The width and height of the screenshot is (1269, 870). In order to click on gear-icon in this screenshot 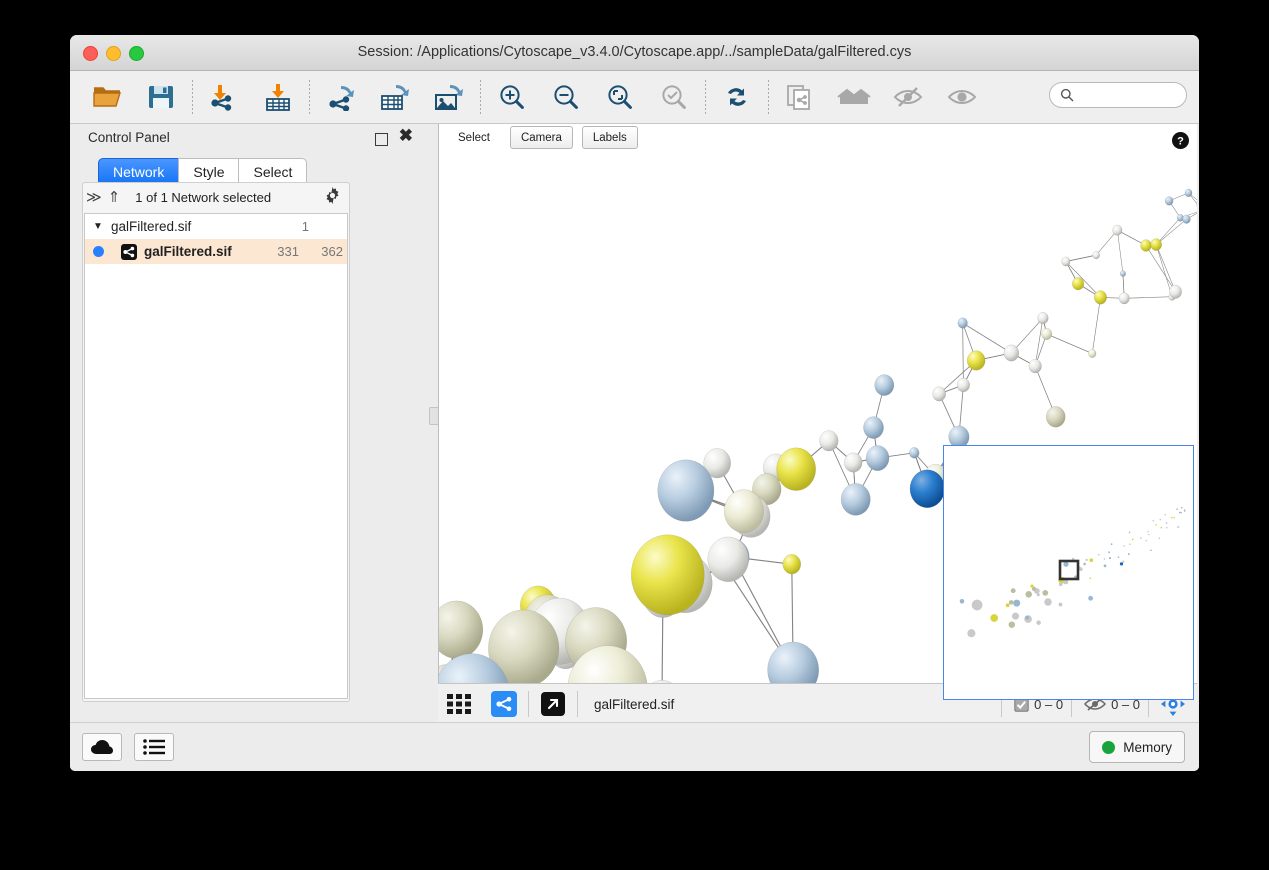, I will do `click(332, 198)`.